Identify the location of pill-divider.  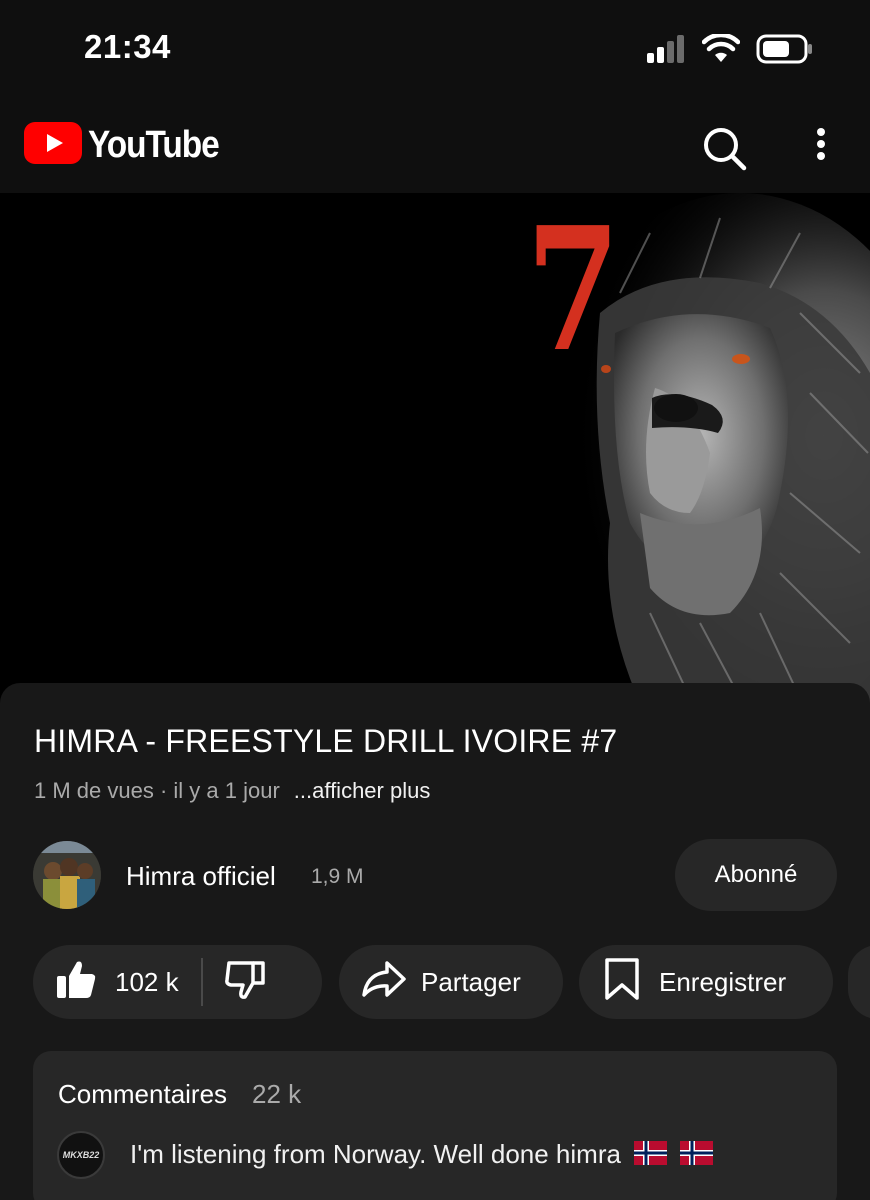
(201, 982).